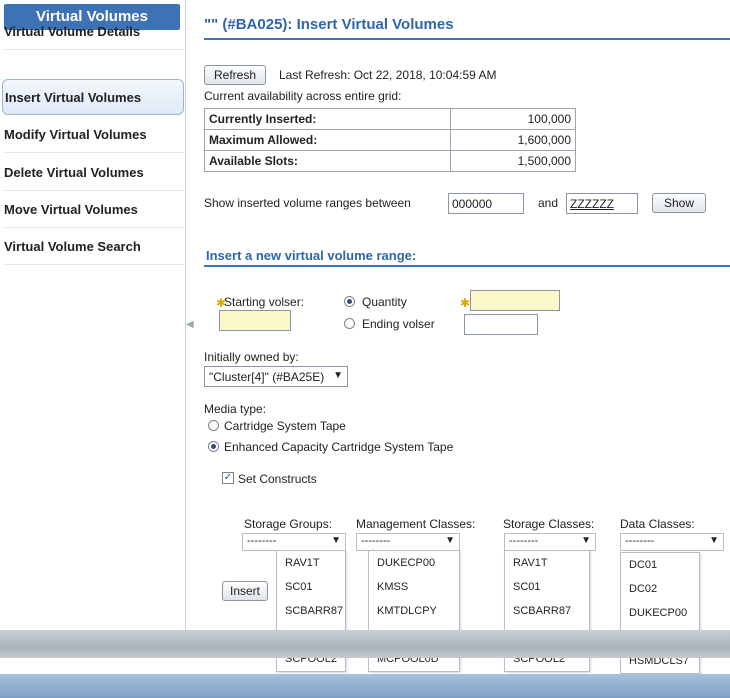 The width and height of the screenshot is (730, 698). What do you see at coordinates (465, 303) in the screenshot?
I see `required-star-icon: ✱` at bounding box center [465, 303].